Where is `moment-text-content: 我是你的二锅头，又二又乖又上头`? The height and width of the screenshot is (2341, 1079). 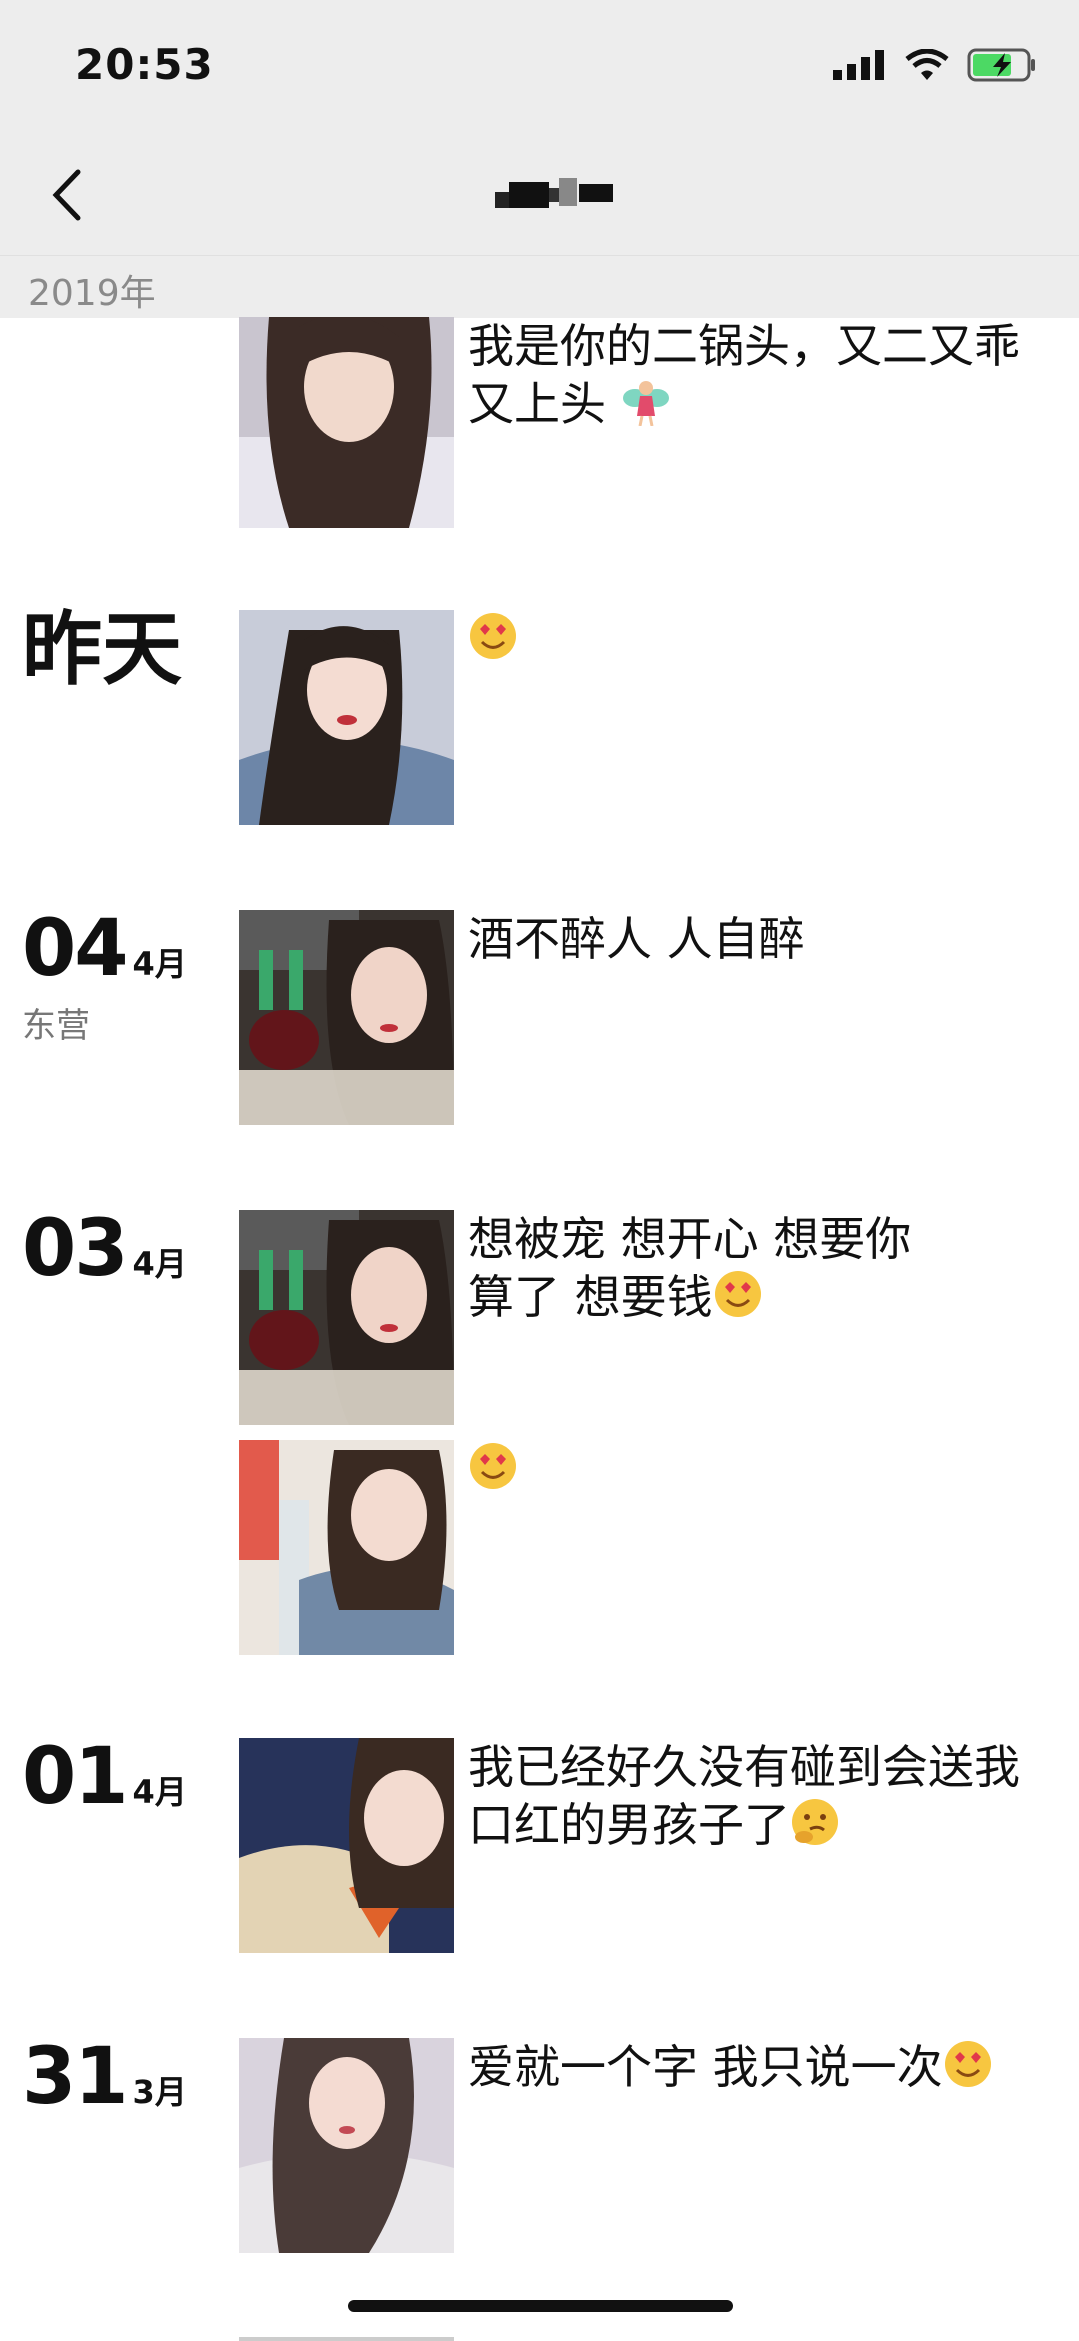 moment-text-content: 我是你的二锅头，又二又乖又上头 is located at coordinates (744, 375).